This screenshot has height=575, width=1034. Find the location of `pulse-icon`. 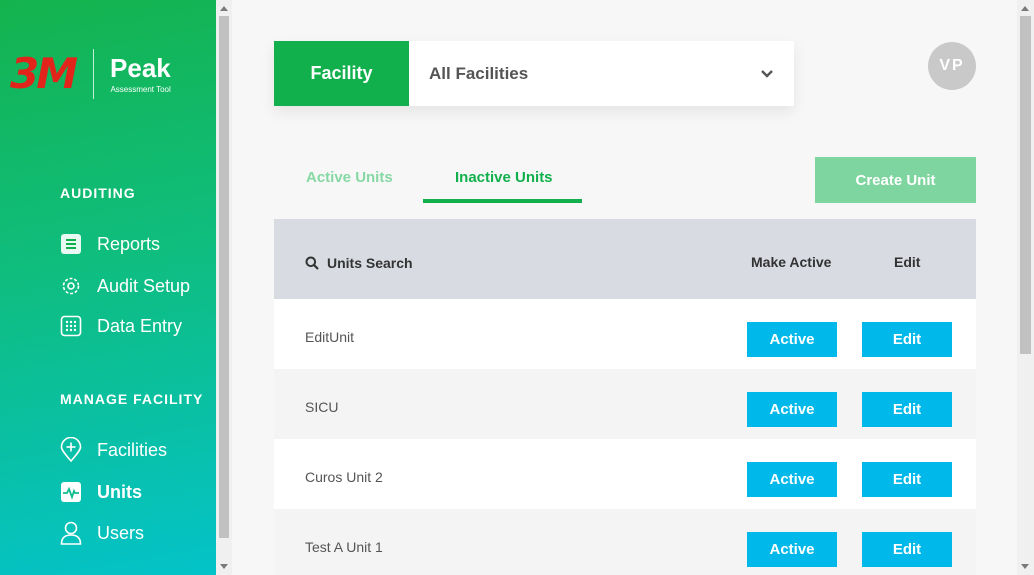

pulse-icon is located at coordinates (71, 492).